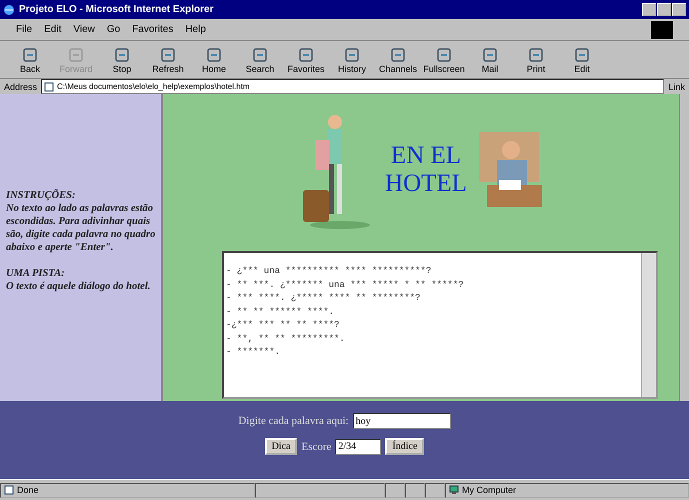 Image resolution: width=689 pixels, height=500 pixels. Describe the element at coordinates (489, 490) in the screenshot. I see `zone-text: My Computer` at that location.